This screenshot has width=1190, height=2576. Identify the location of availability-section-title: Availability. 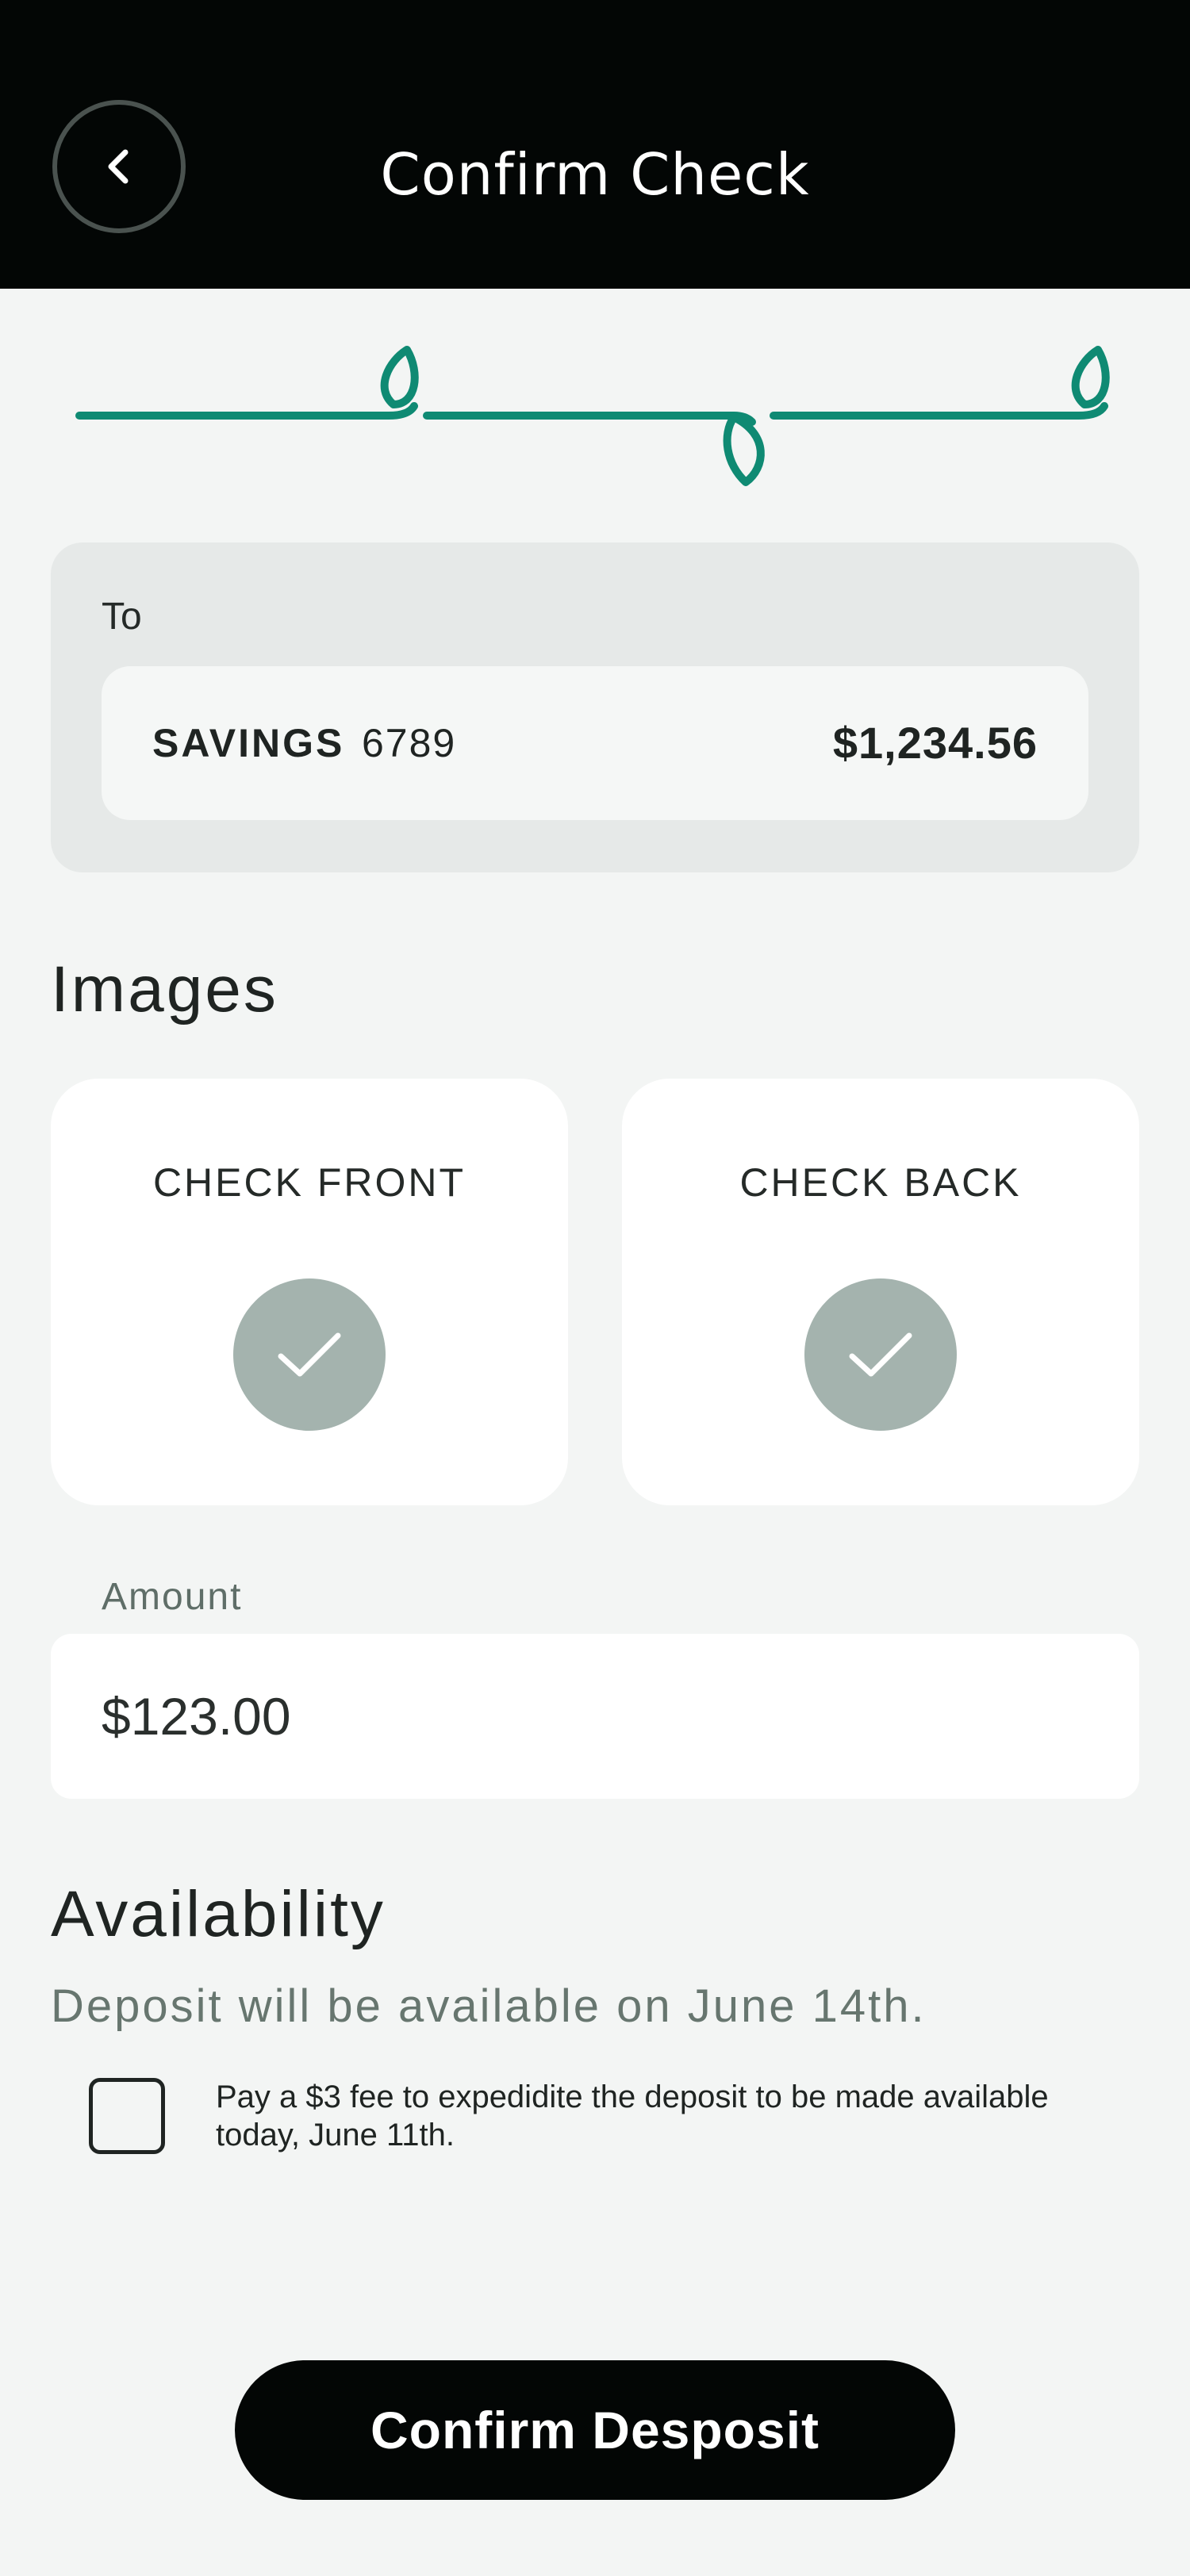
(218, 1914).